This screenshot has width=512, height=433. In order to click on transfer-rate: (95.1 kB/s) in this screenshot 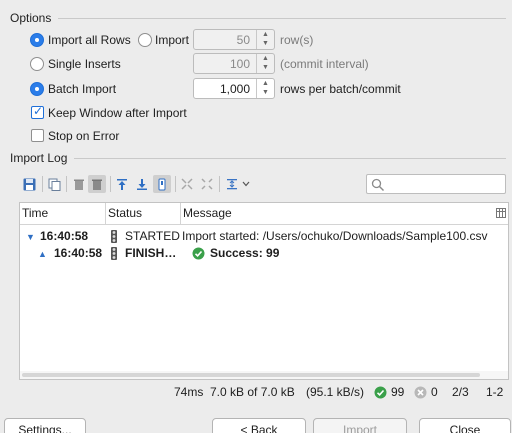, I will do `click(335, 392)`.